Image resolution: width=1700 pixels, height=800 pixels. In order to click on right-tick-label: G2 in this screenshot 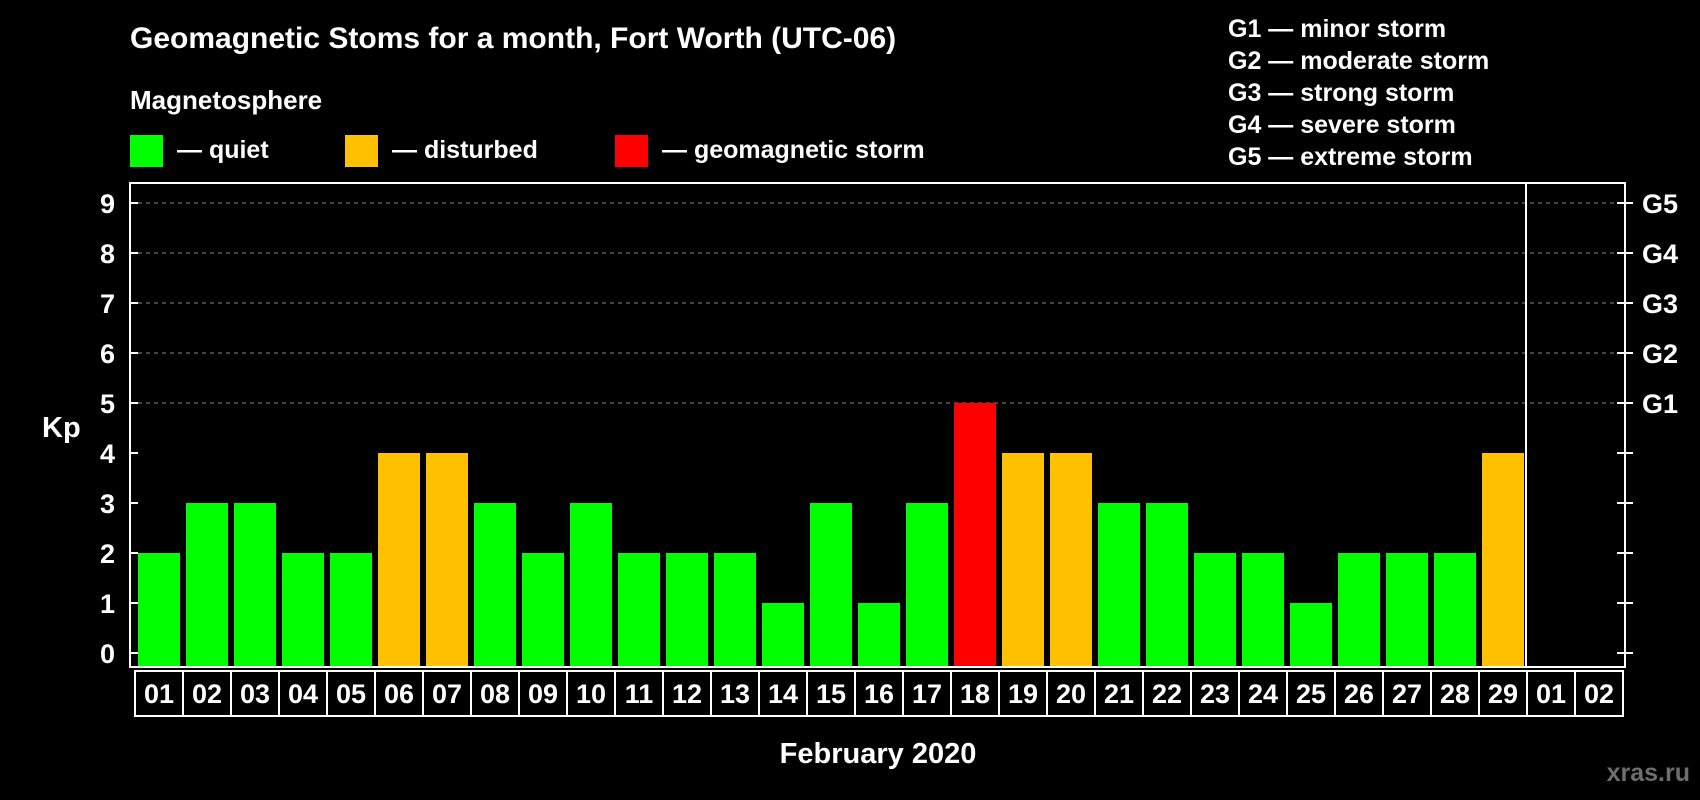, I will do `click(1660, 354)`.